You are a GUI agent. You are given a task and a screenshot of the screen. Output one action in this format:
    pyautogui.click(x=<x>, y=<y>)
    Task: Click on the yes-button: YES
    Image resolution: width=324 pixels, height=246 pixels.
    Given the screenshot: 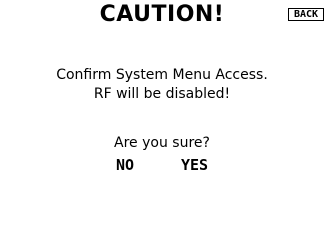 What is the action you would take?
    pyautogui.click(x=194, y=165)
    